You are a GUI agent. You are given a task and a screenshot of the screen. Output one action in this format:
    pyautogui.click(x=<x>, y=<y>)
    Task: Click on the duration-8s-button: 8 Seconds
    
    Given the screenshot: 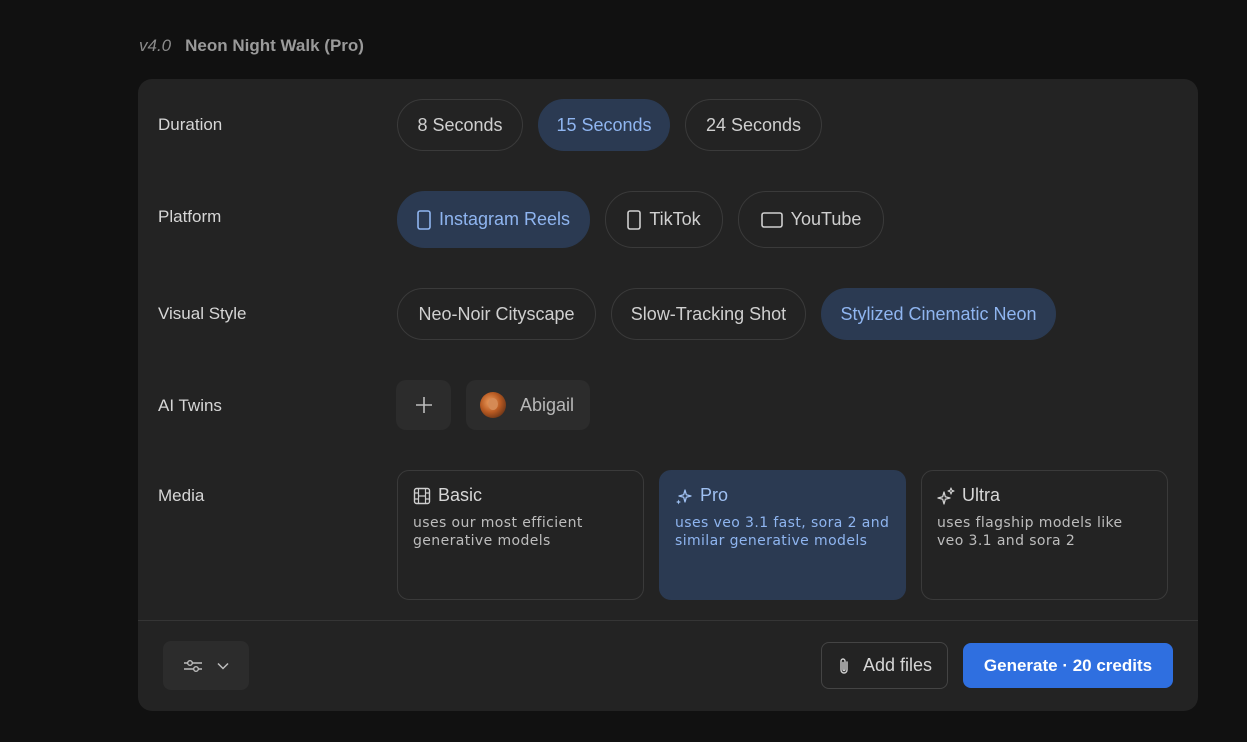 What is the action you would take?
    pyautogui.click(x=460, y=125)
    